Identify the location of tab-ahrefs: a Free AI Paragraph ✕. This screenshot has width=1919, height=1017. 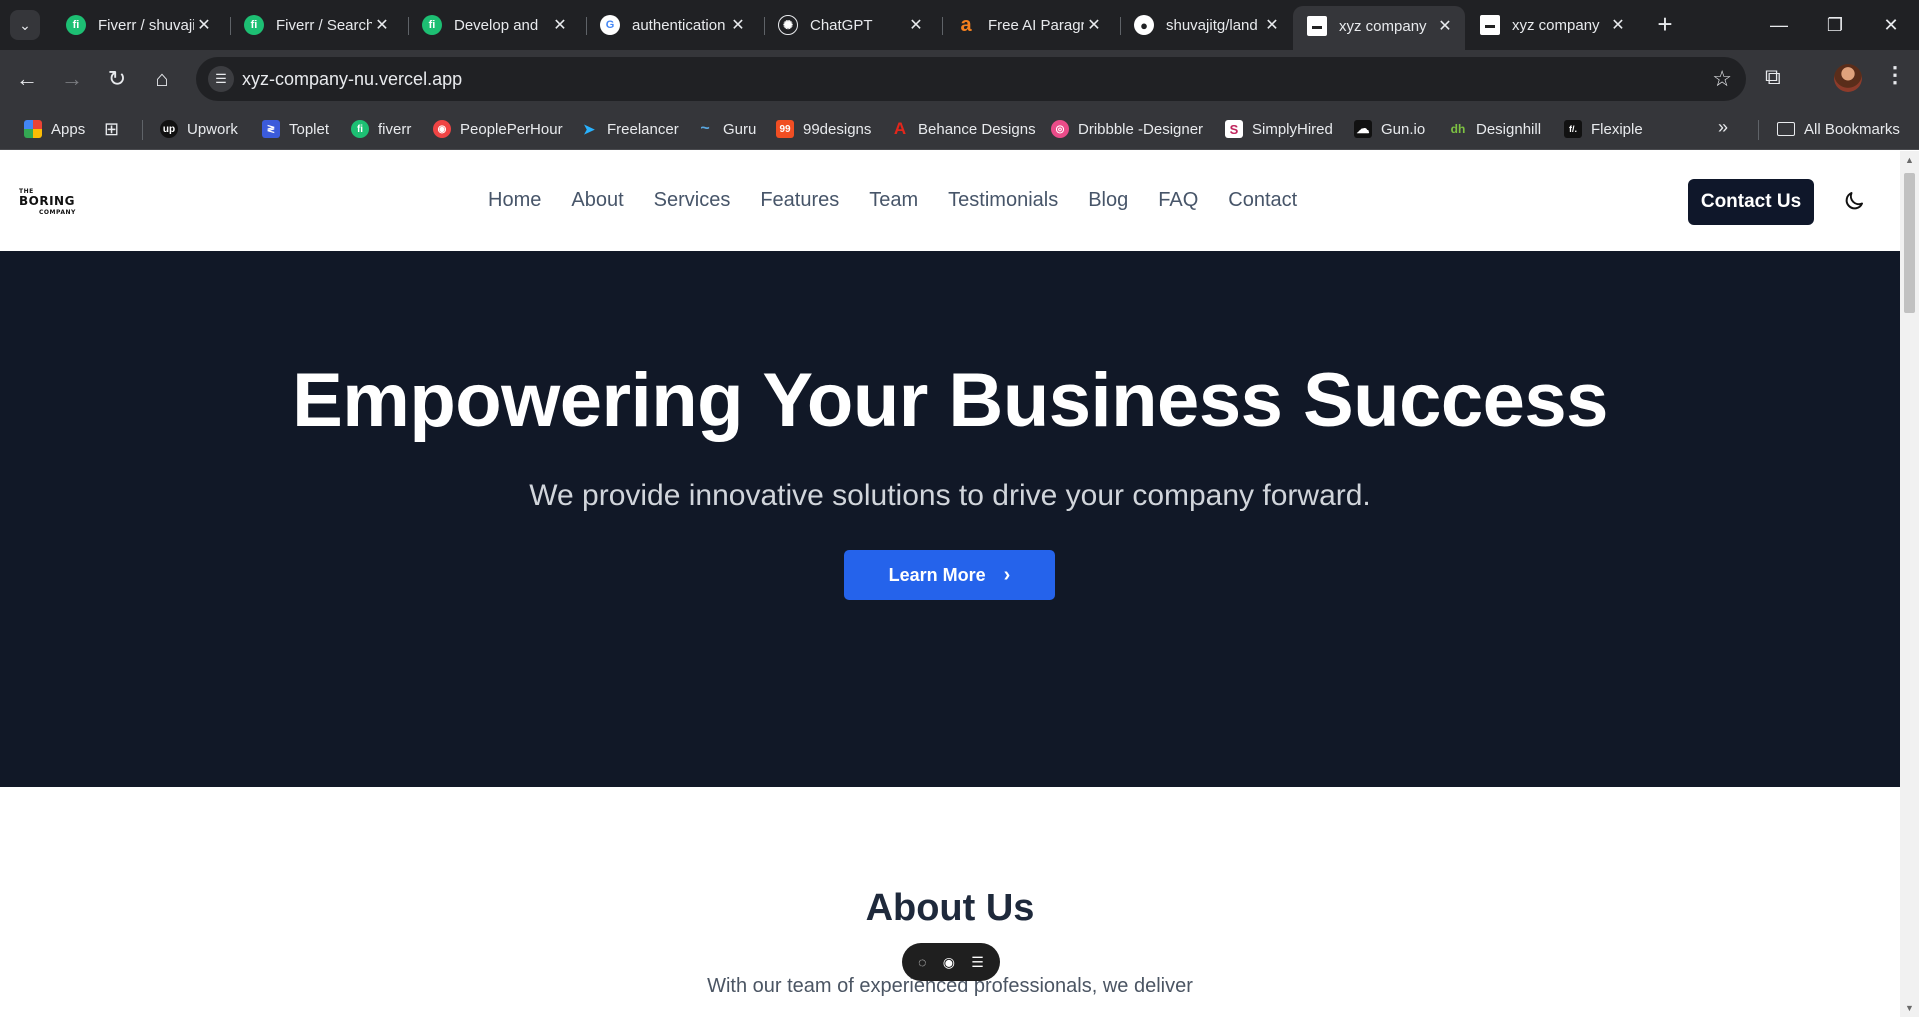
(1028, 25).